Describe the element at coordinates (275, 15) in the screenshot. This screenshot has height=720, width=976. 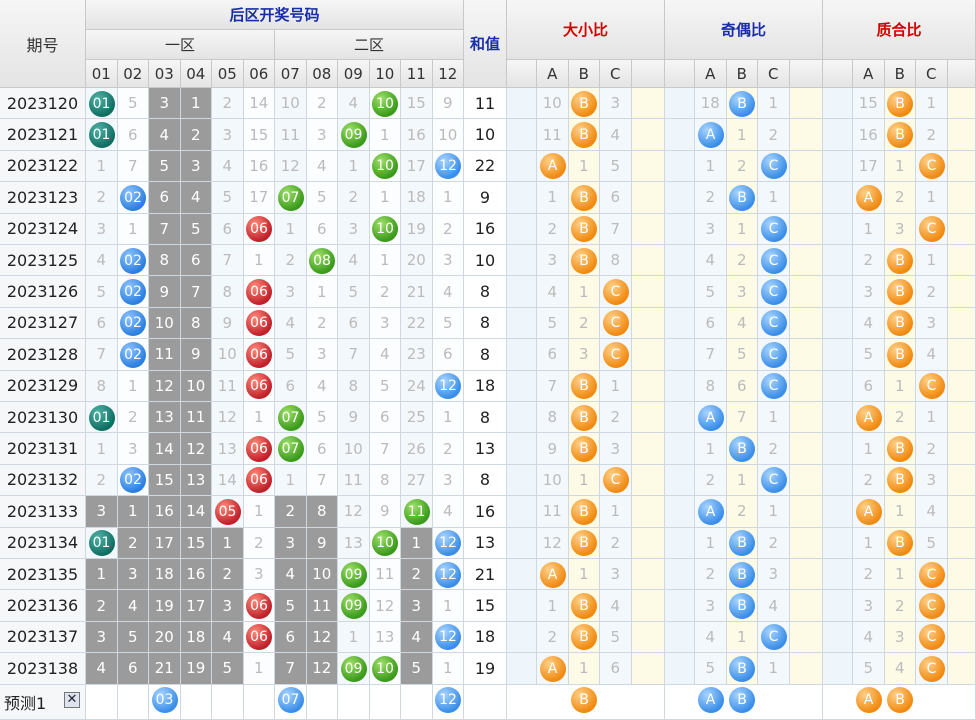
I see `back-zone-header: 后区开奖号码` at that location.